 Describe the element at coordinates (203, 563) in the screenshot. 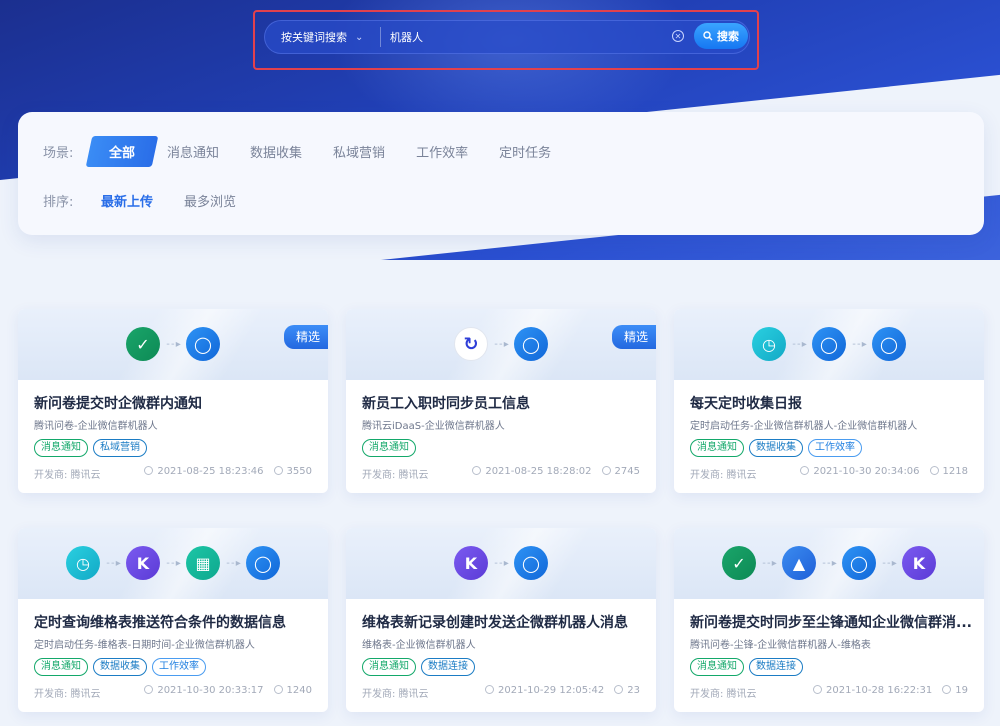

I see `calendar-icon: ▦` at that location.